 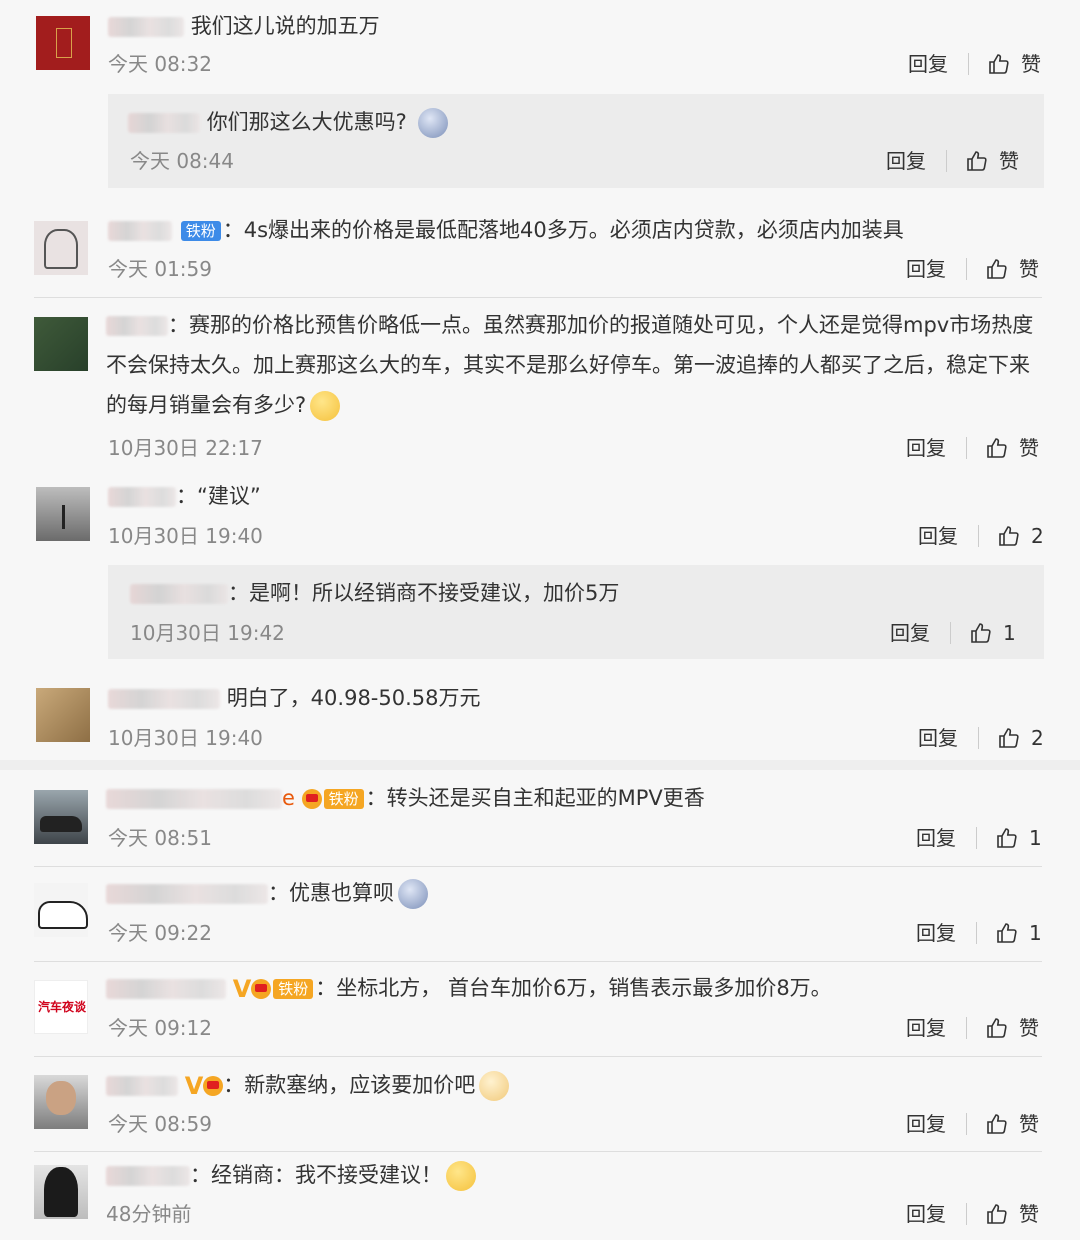 I want to click on username-tail: e, so click(x=288, y=798).